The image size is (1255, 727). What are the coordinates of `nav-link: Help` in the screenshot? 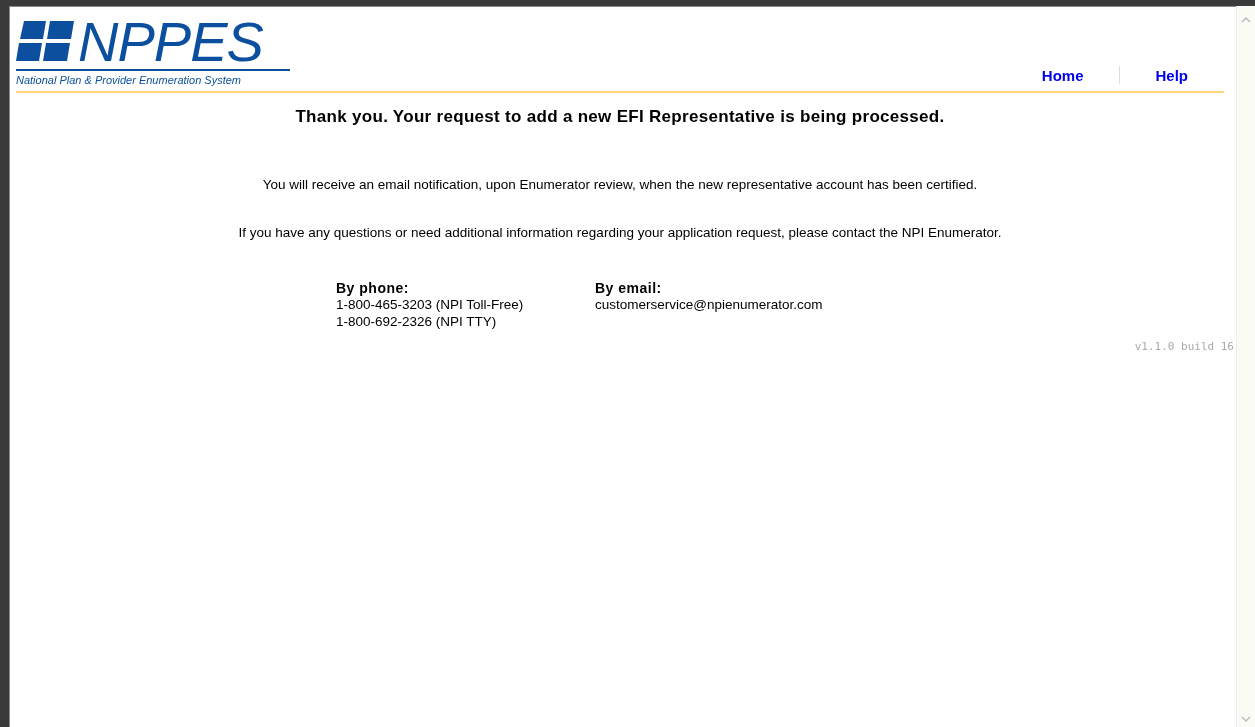 It's located at (1172, 75).